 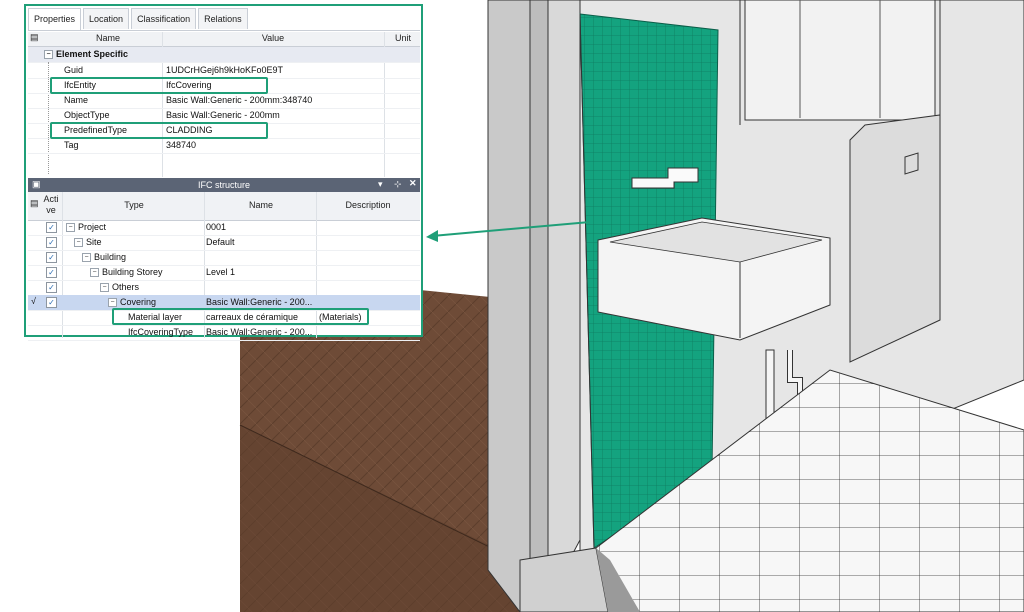 I want to click on tree-type: Building, so click(x=110, y=257).